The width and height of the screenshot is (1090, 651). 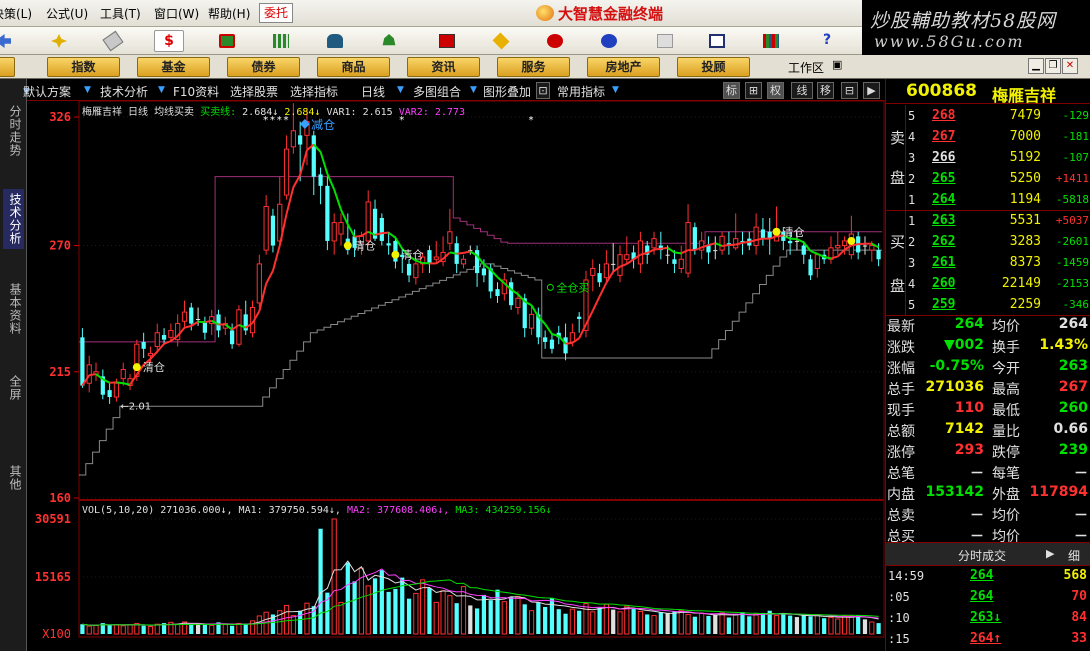 What do you see at coordinates (173, 67) in the screenshot?
I see `cat-fund: 基金` at bounding box center [173, 67].